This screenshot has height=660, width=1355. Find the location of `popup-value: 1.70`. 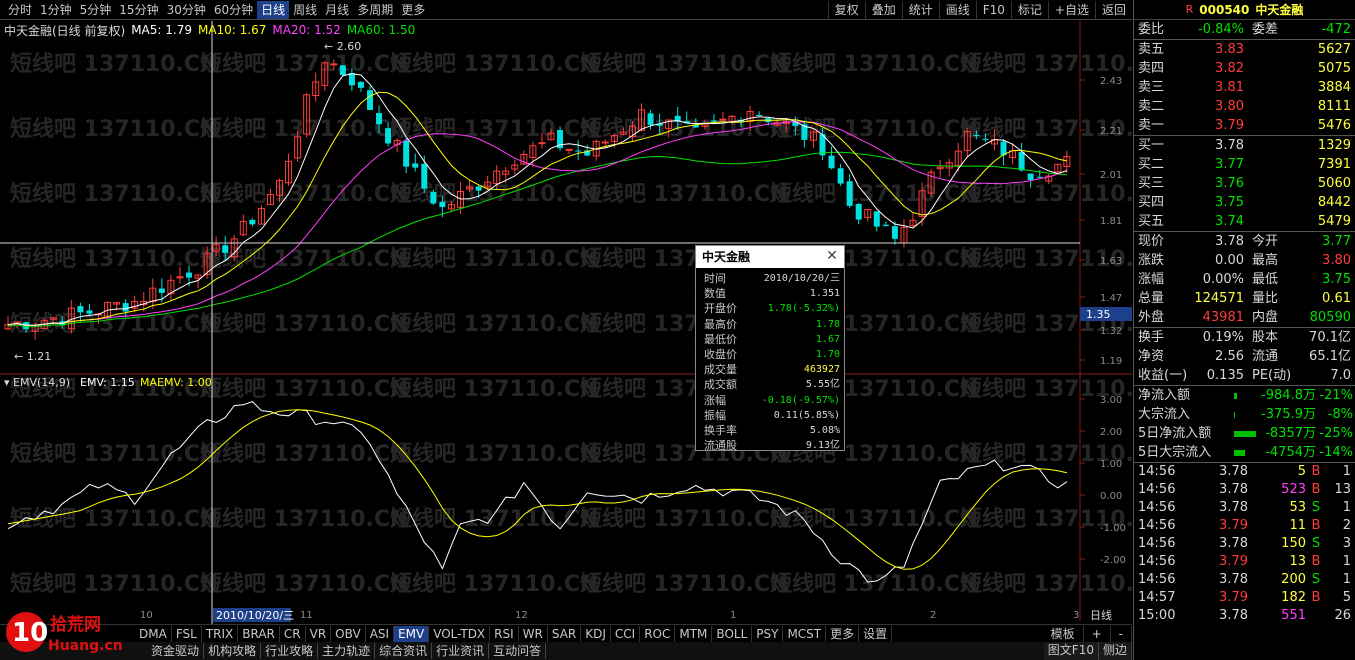

popup-value: 1.70 is located at coordinates (827, 354).